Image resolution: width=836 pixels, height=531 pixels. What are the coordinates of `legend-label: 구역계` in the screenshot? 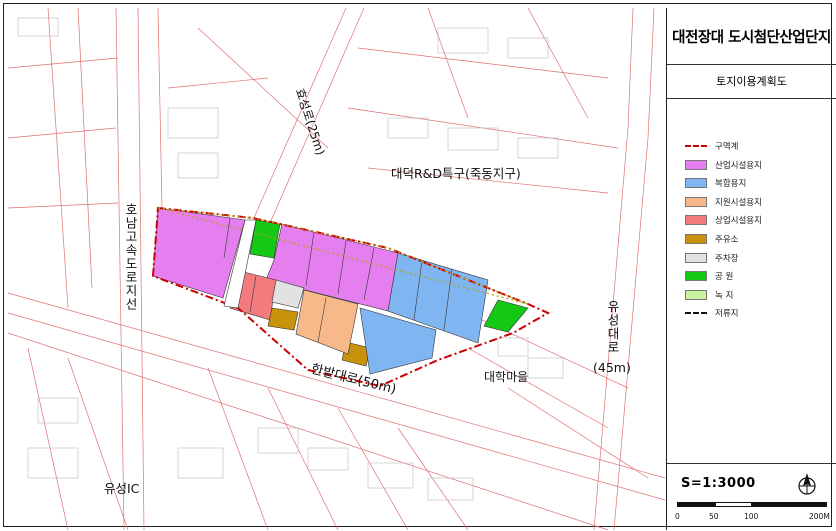 It's located at (727, 147).